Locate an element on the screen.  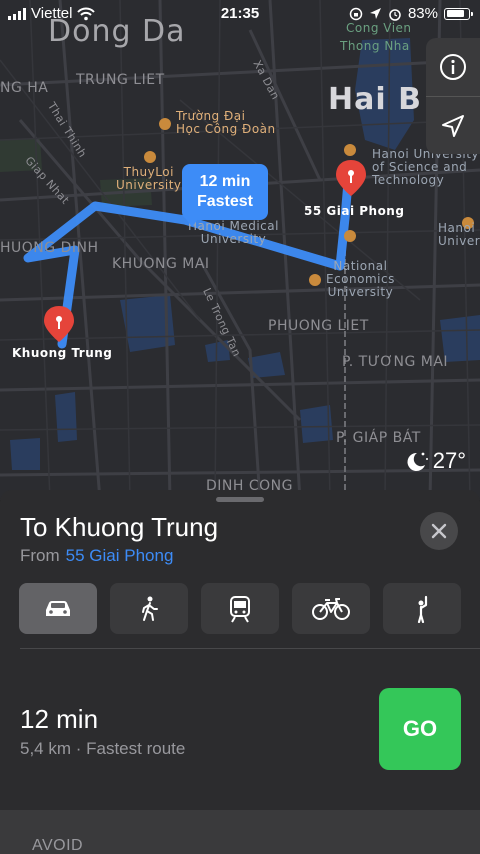
map-controls is located at coordinates (453, 96).